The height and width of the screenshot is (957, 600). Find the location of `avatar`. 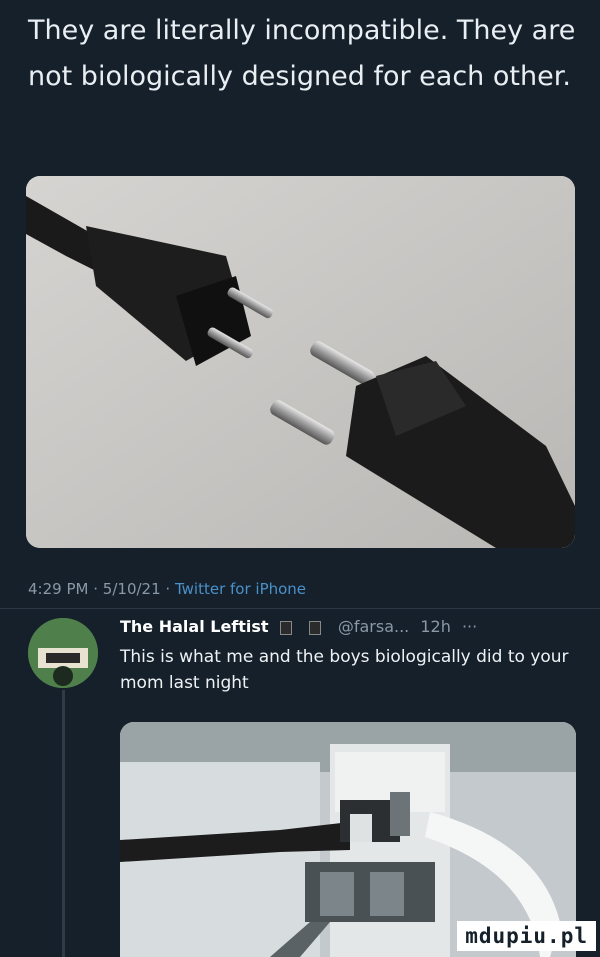

avatar is located at coordinates (63, 653).